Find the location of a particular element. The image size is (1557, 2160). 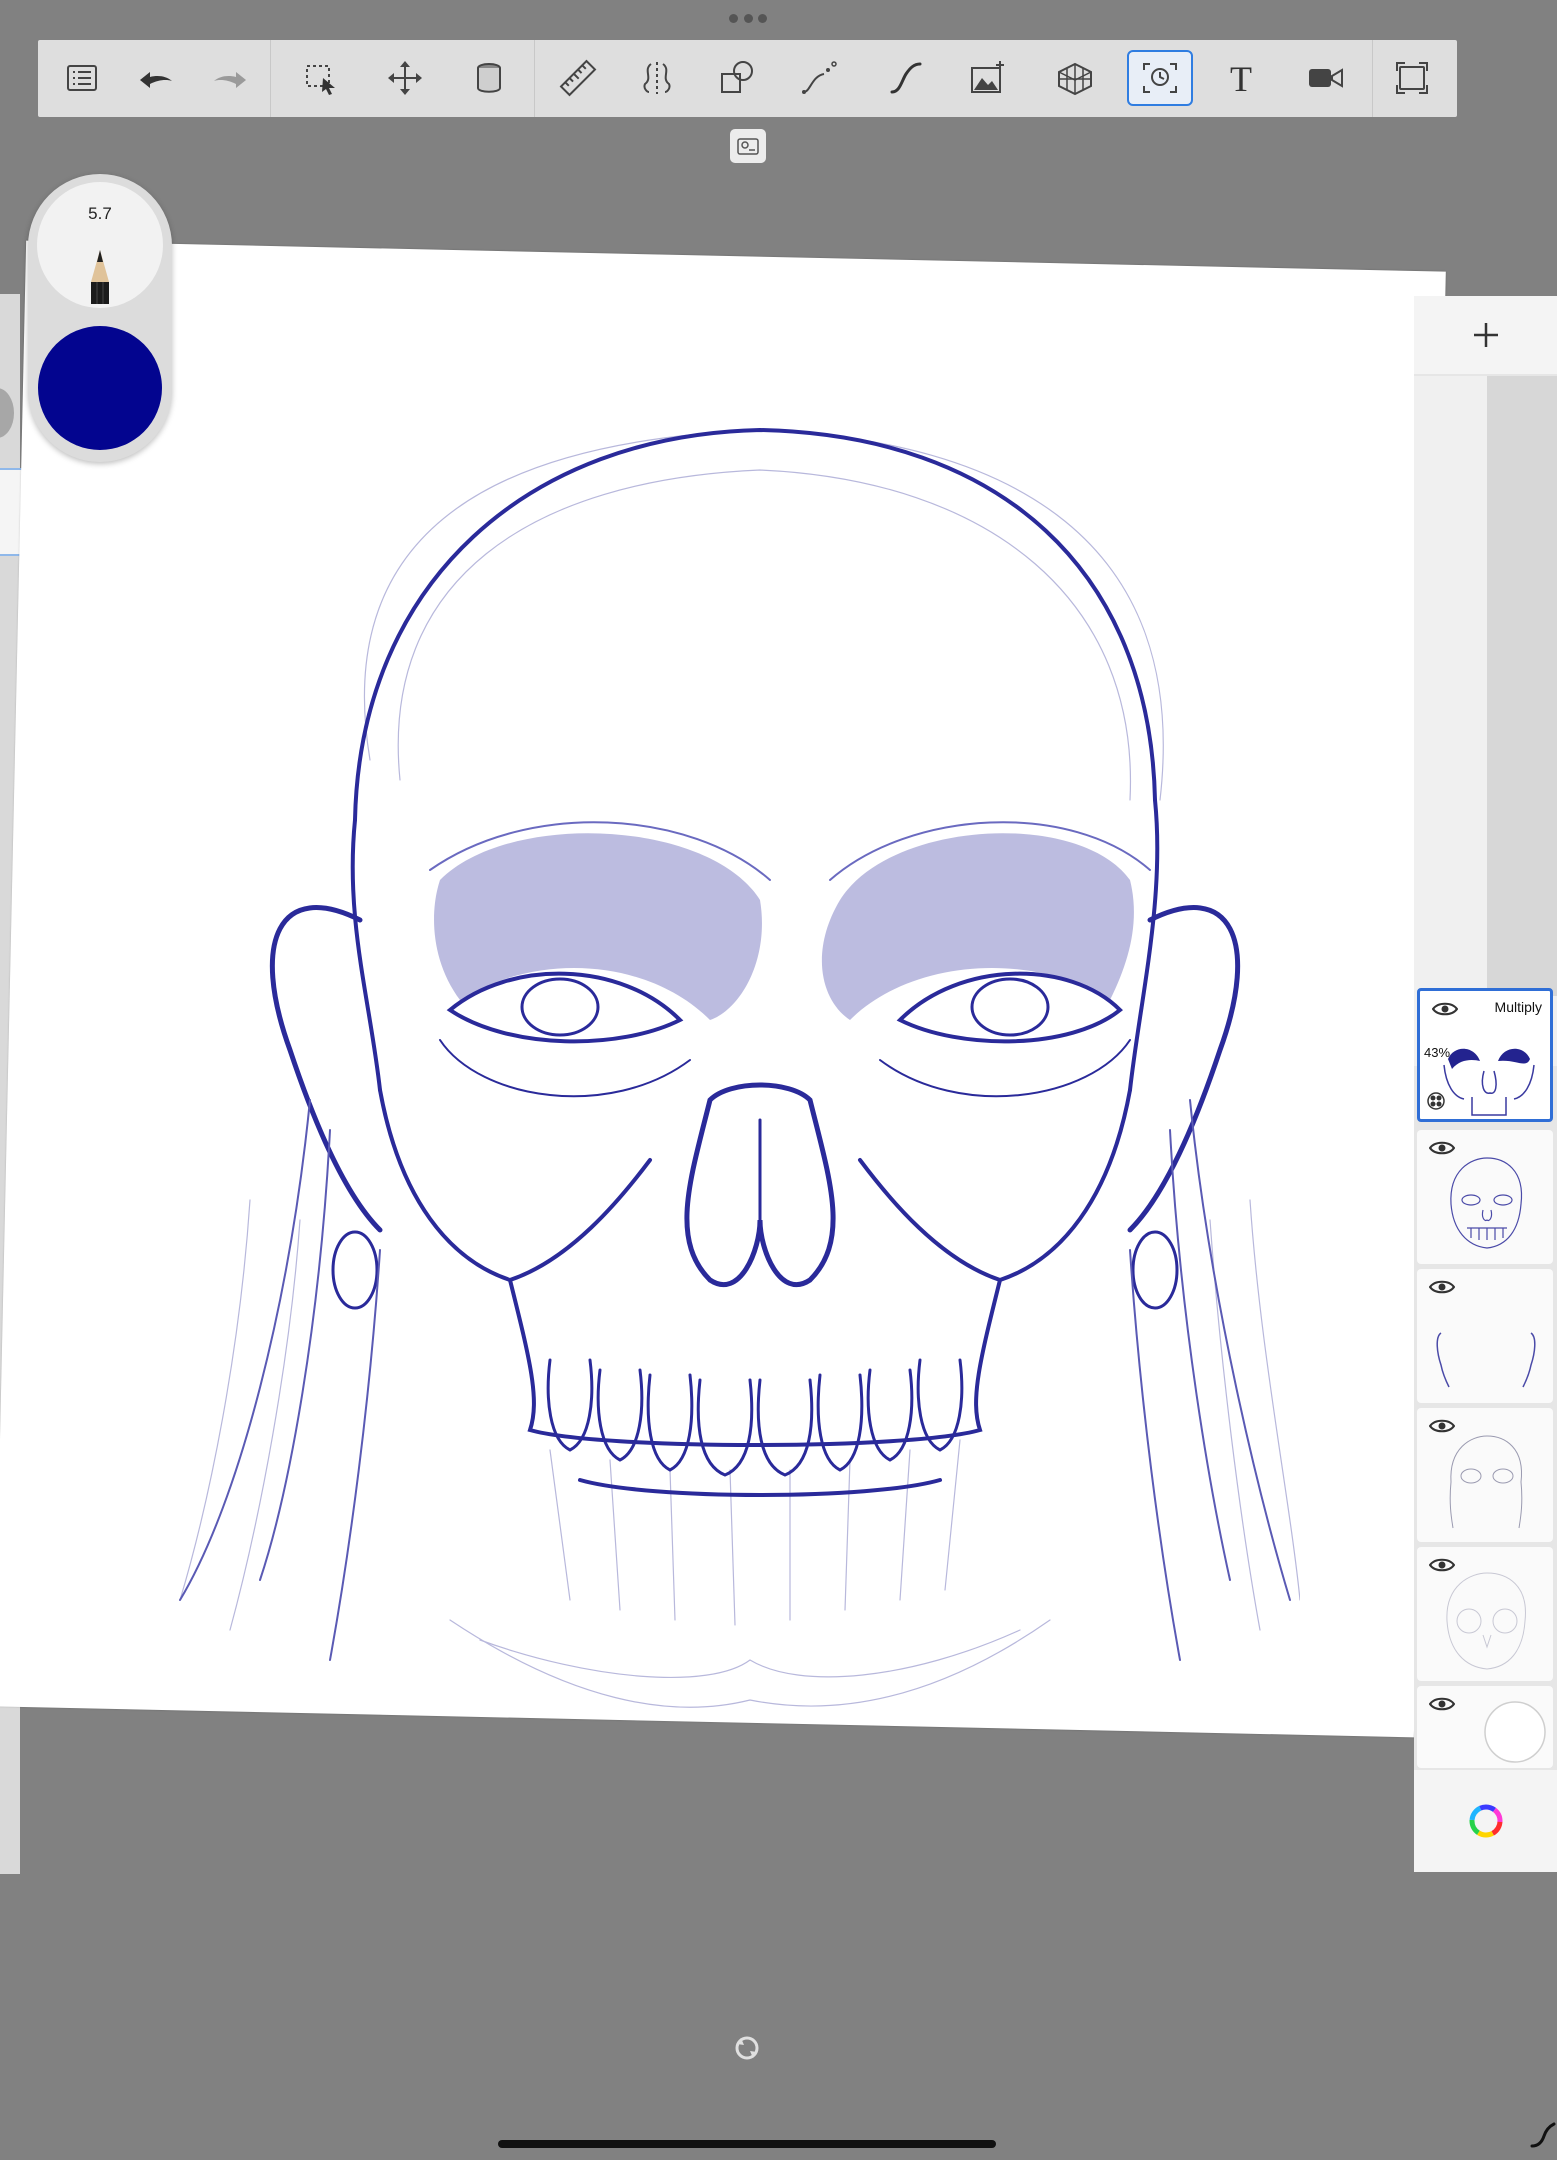

main-toolbar: T is located at coordinates (747, 78).